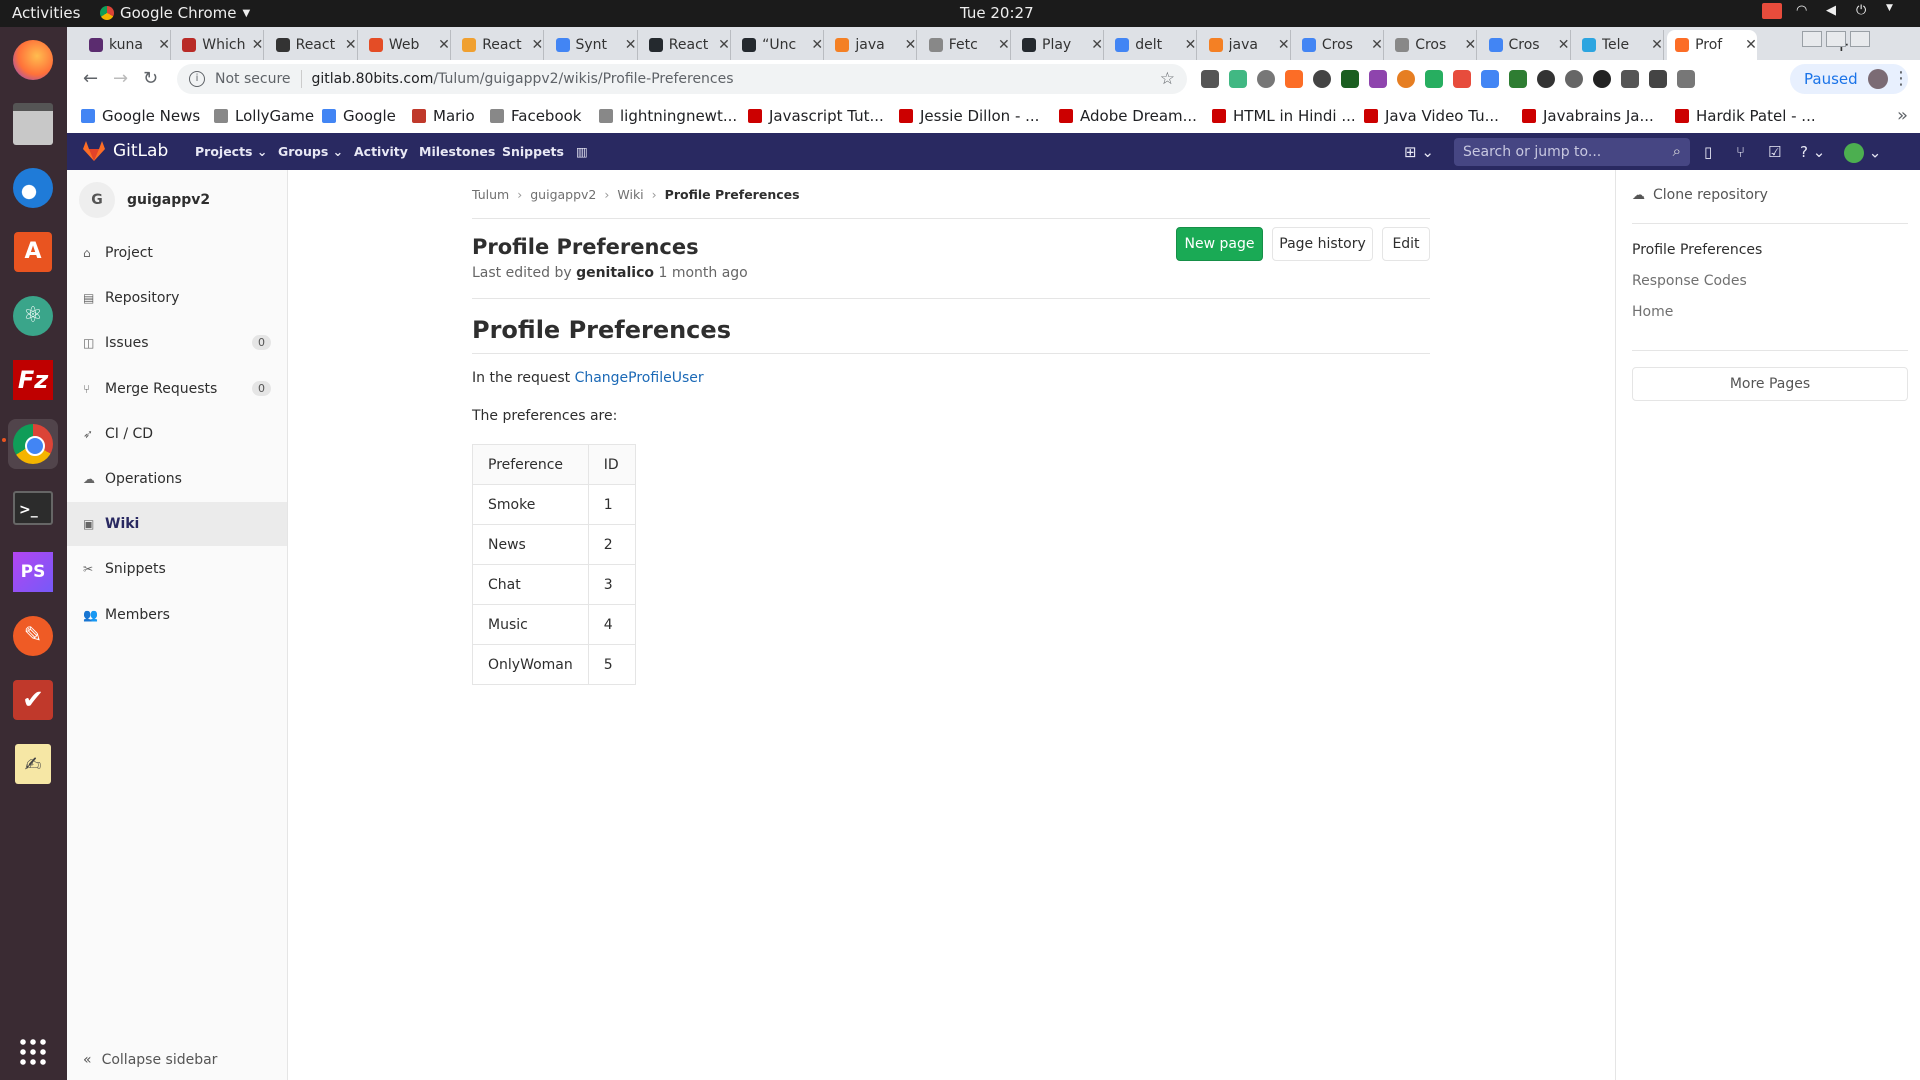 This screenshot has width=1920, height=1080. What do you see at coordinates (1902, 115) in the screenshot?
I see `chevron-more-icon: »` at bounding box center [1902, 115].